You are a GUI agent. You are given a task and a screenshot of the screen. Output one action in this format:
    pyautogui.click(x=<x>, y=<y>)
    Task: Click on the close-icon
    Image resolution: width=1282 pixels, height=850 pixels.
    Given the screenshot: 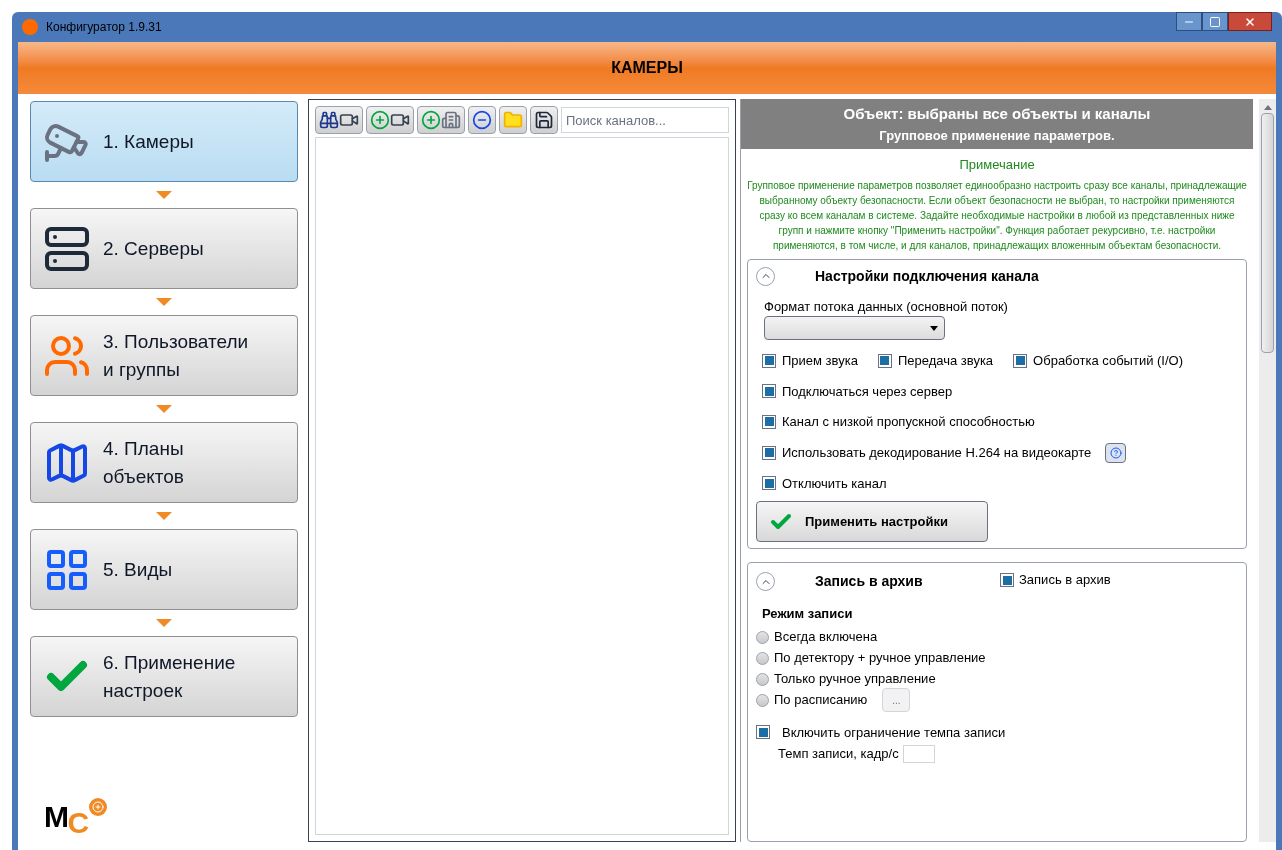 What is the action you would take?
    pyautogui.click(x=1250, y=21)
    